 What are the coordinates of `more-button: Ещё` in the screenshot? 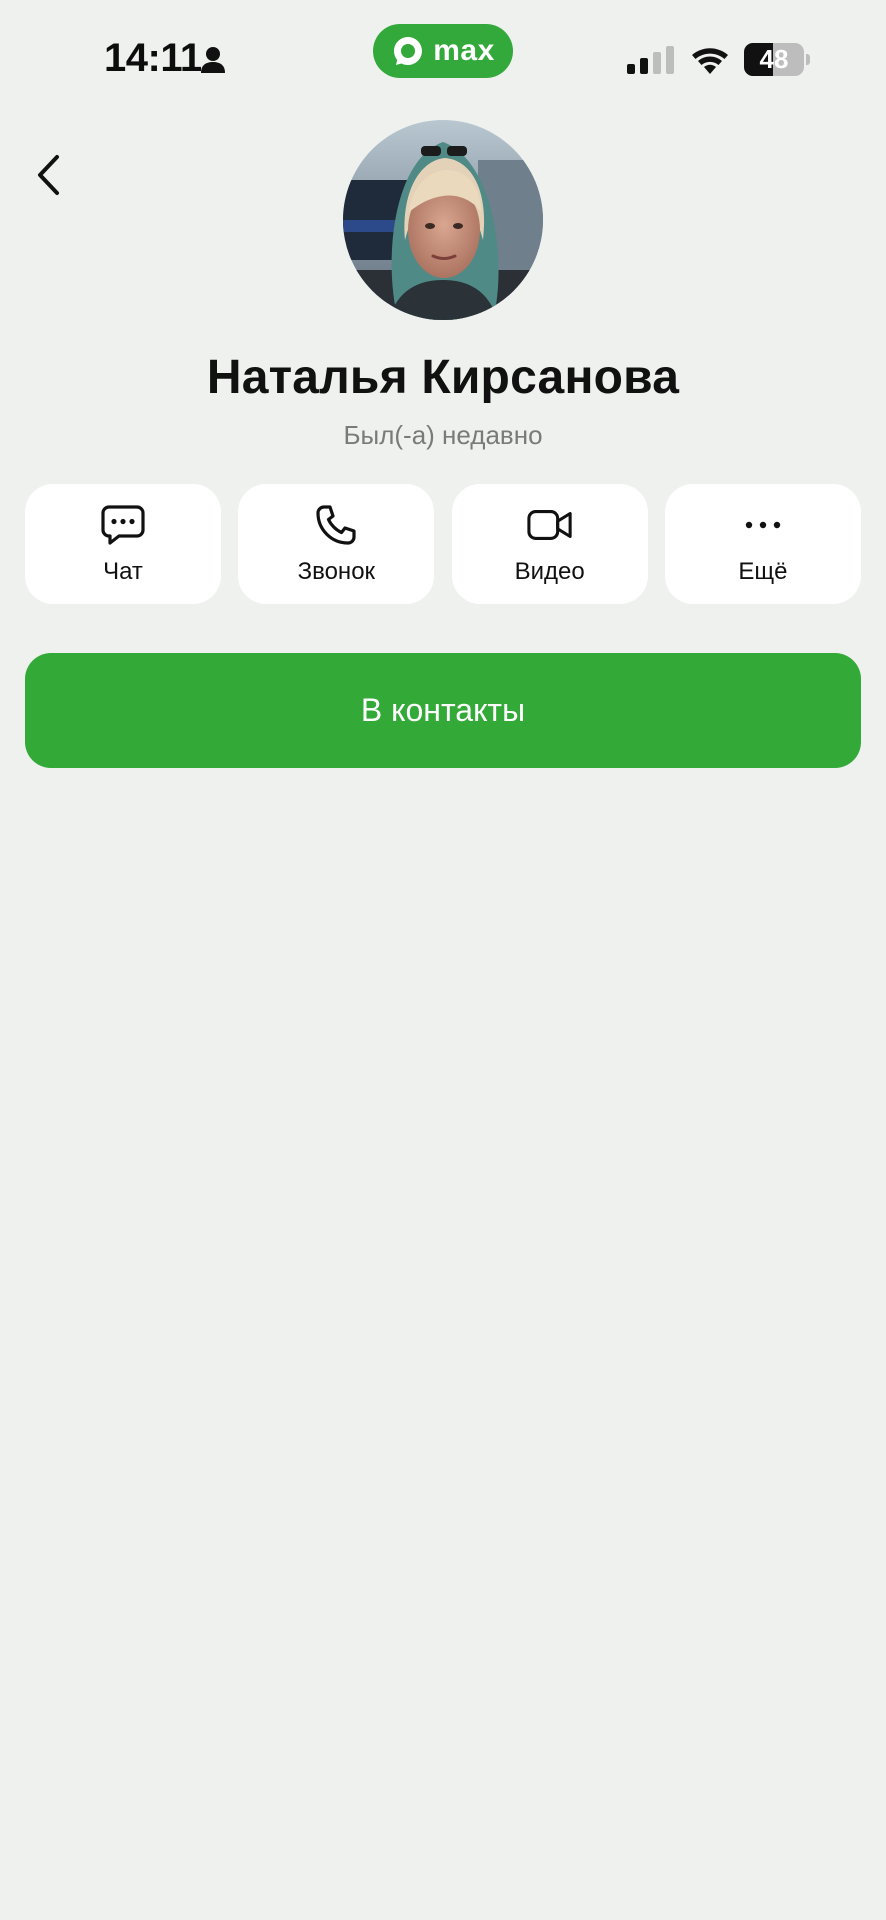 It's located at (762, 544).